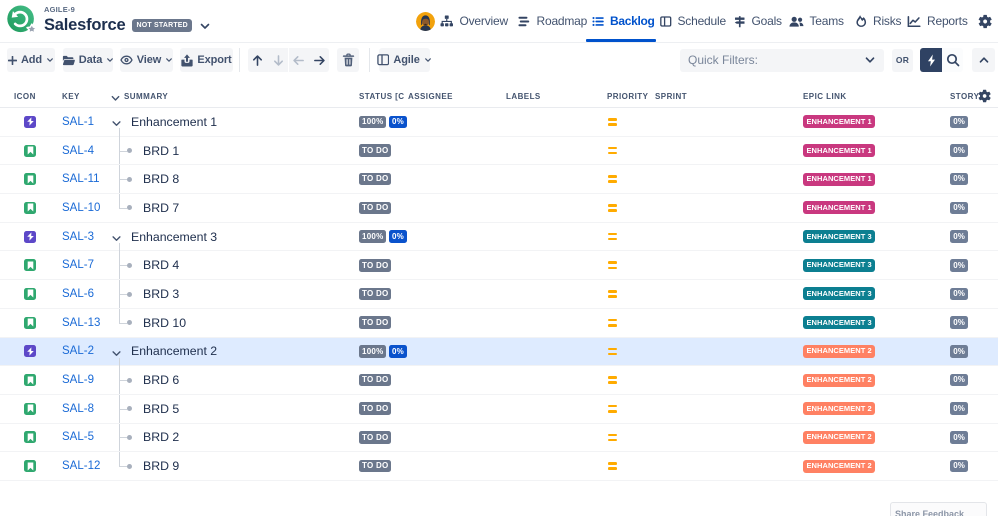 The height and width of the screenshot is (516, 998). Describe the element at coordinates (71, 94) in the screenshot. I see `column-header-key: KEY` at that location.